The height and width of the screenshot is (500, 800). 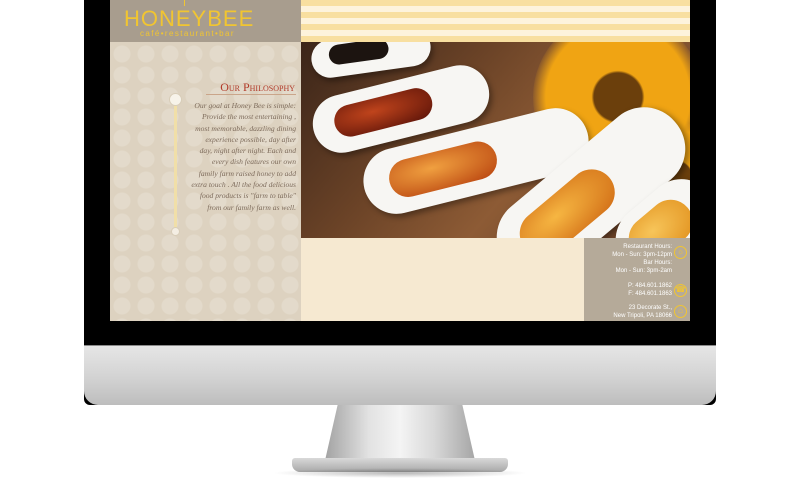 I want to click on header-stripes, so click(x=495, y=21).